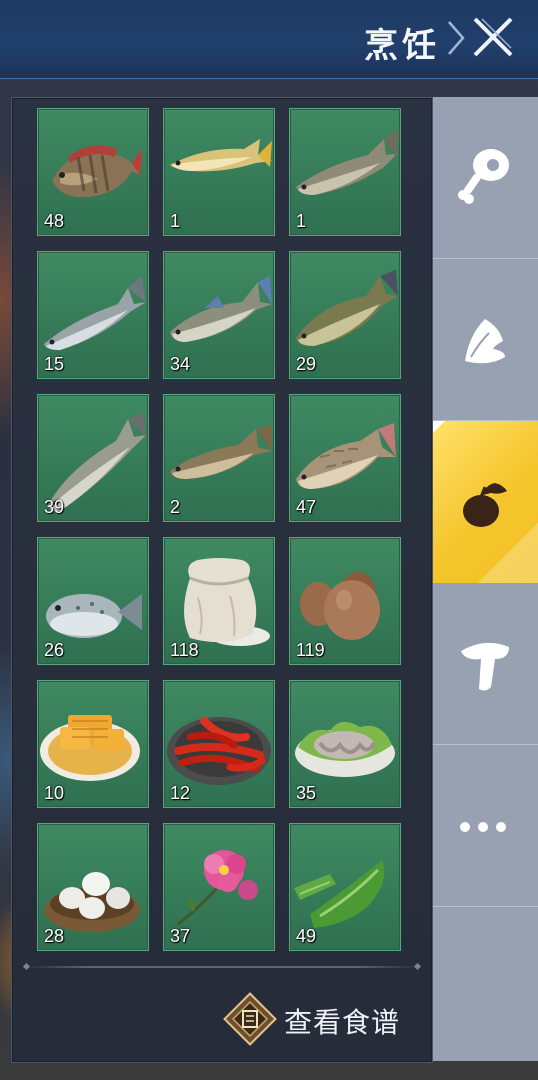  I want to click on tab-meat, so click(485, 178).